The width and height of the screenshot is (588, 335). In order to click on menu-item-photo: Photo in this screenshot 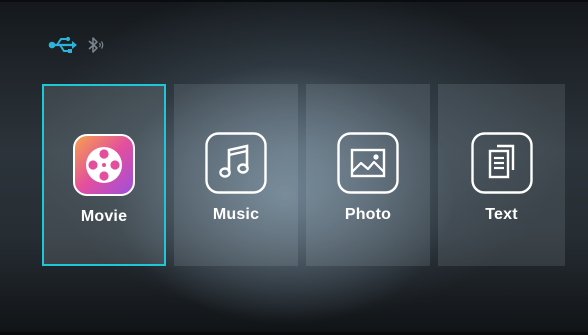, I will do `click(368, 175)`.